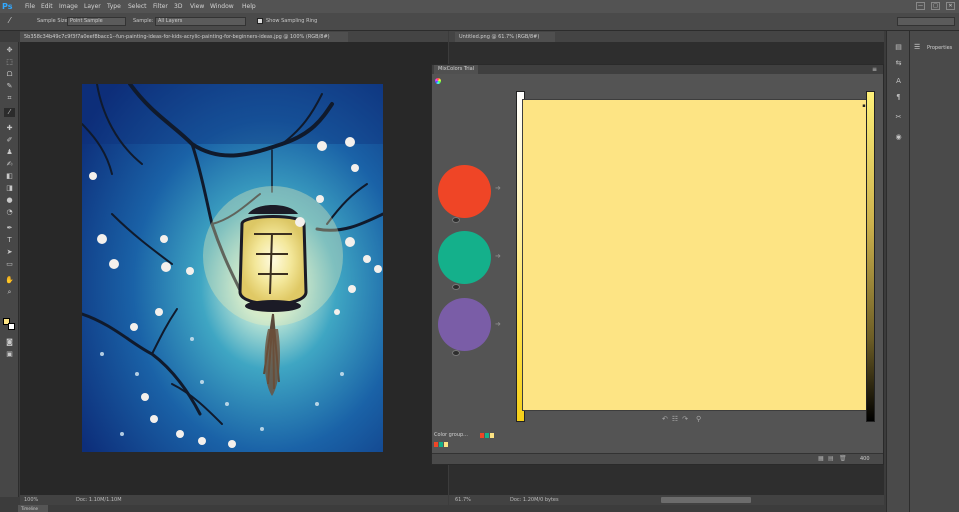 The width and height of the screenshot is (959, 512). Describe the element at coordinates (446, 444) in the screenshot. I see `recent-chip-yellow` at that location.